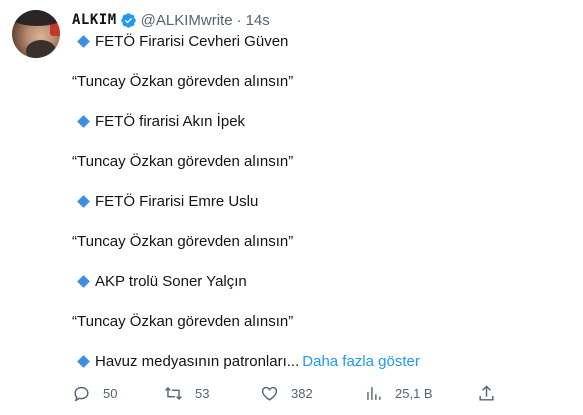  Describe the element at coordinates (173, 393) in the screenshot. I see `retweet-icon` at that location.